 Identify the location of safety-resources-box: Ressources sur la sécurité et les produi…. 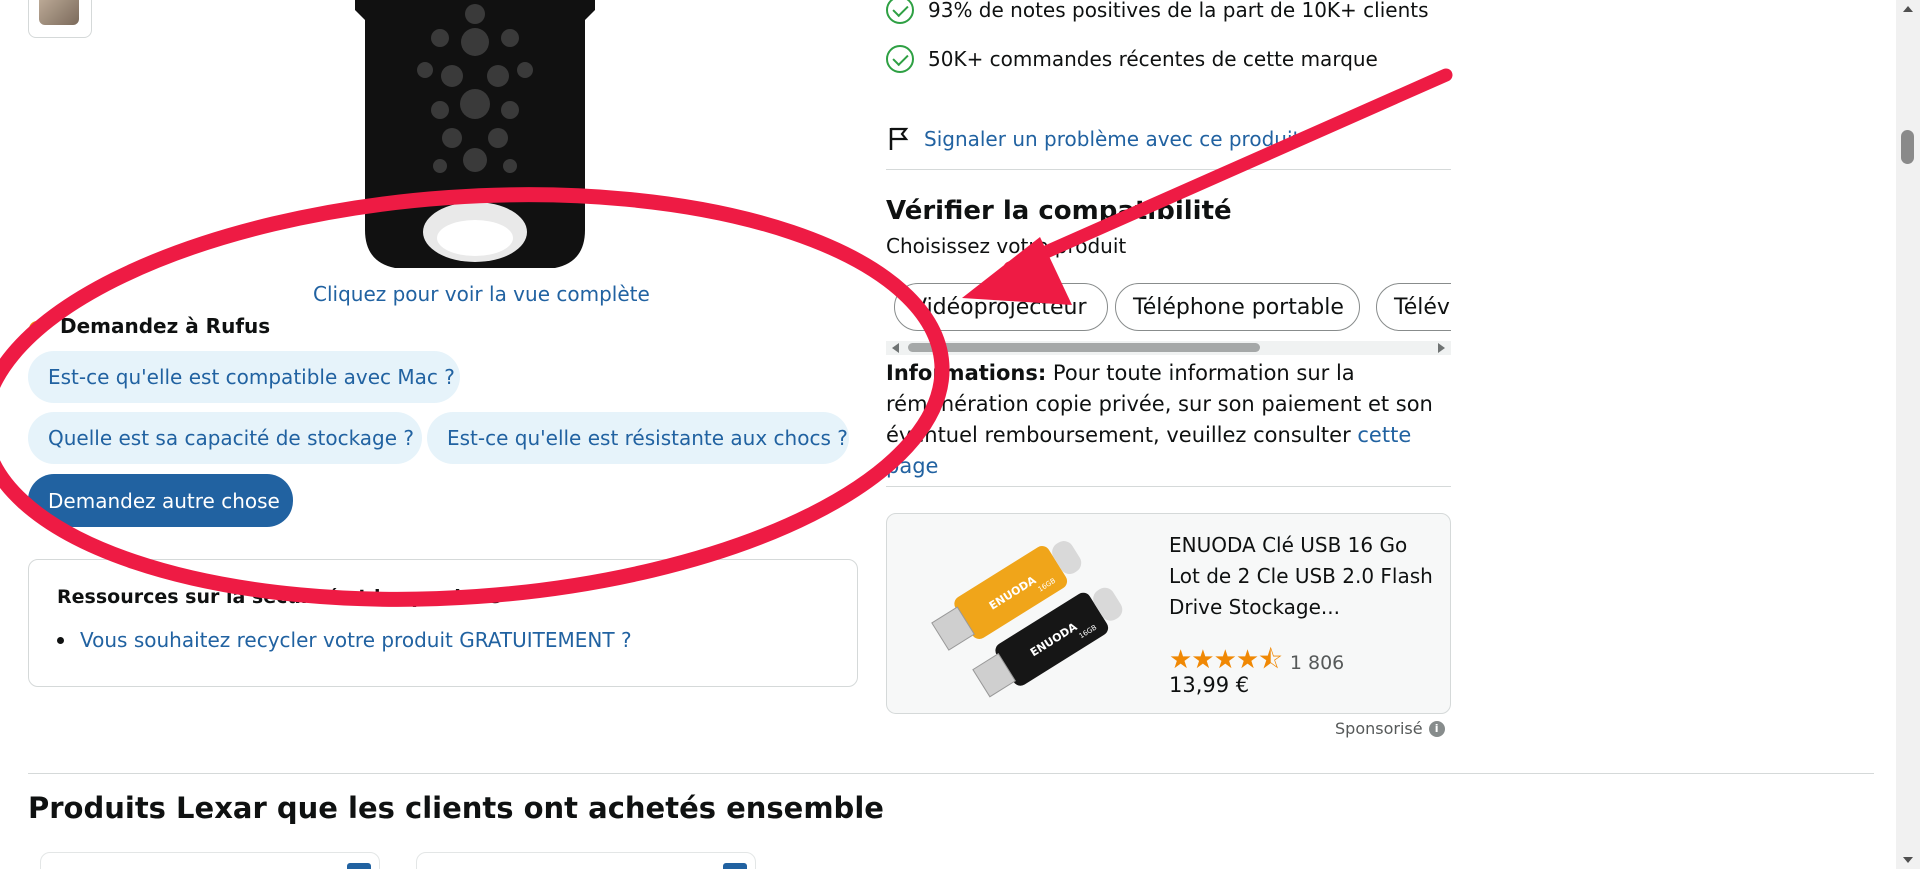
(443, 623).